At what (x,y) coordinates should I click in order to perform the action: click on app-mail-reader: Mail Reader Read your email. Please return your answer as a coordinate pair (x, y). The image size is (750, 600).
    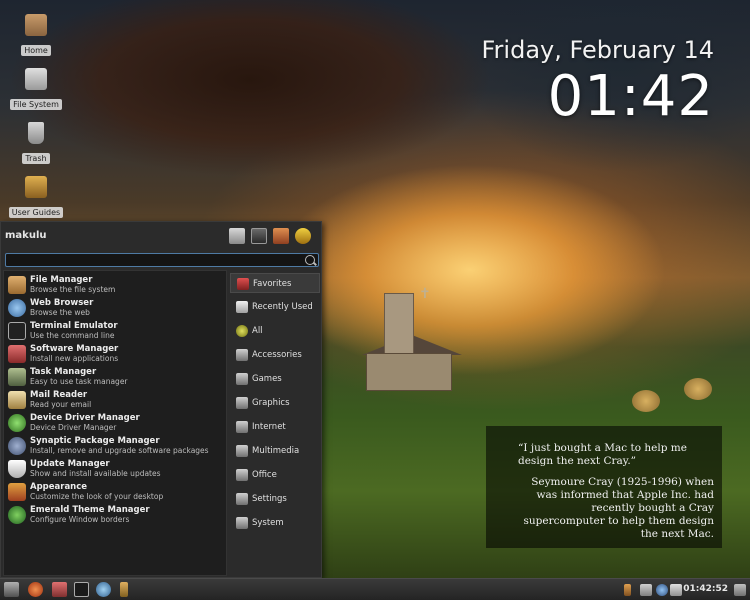
    Looking at the image, I should click on (116, 400).